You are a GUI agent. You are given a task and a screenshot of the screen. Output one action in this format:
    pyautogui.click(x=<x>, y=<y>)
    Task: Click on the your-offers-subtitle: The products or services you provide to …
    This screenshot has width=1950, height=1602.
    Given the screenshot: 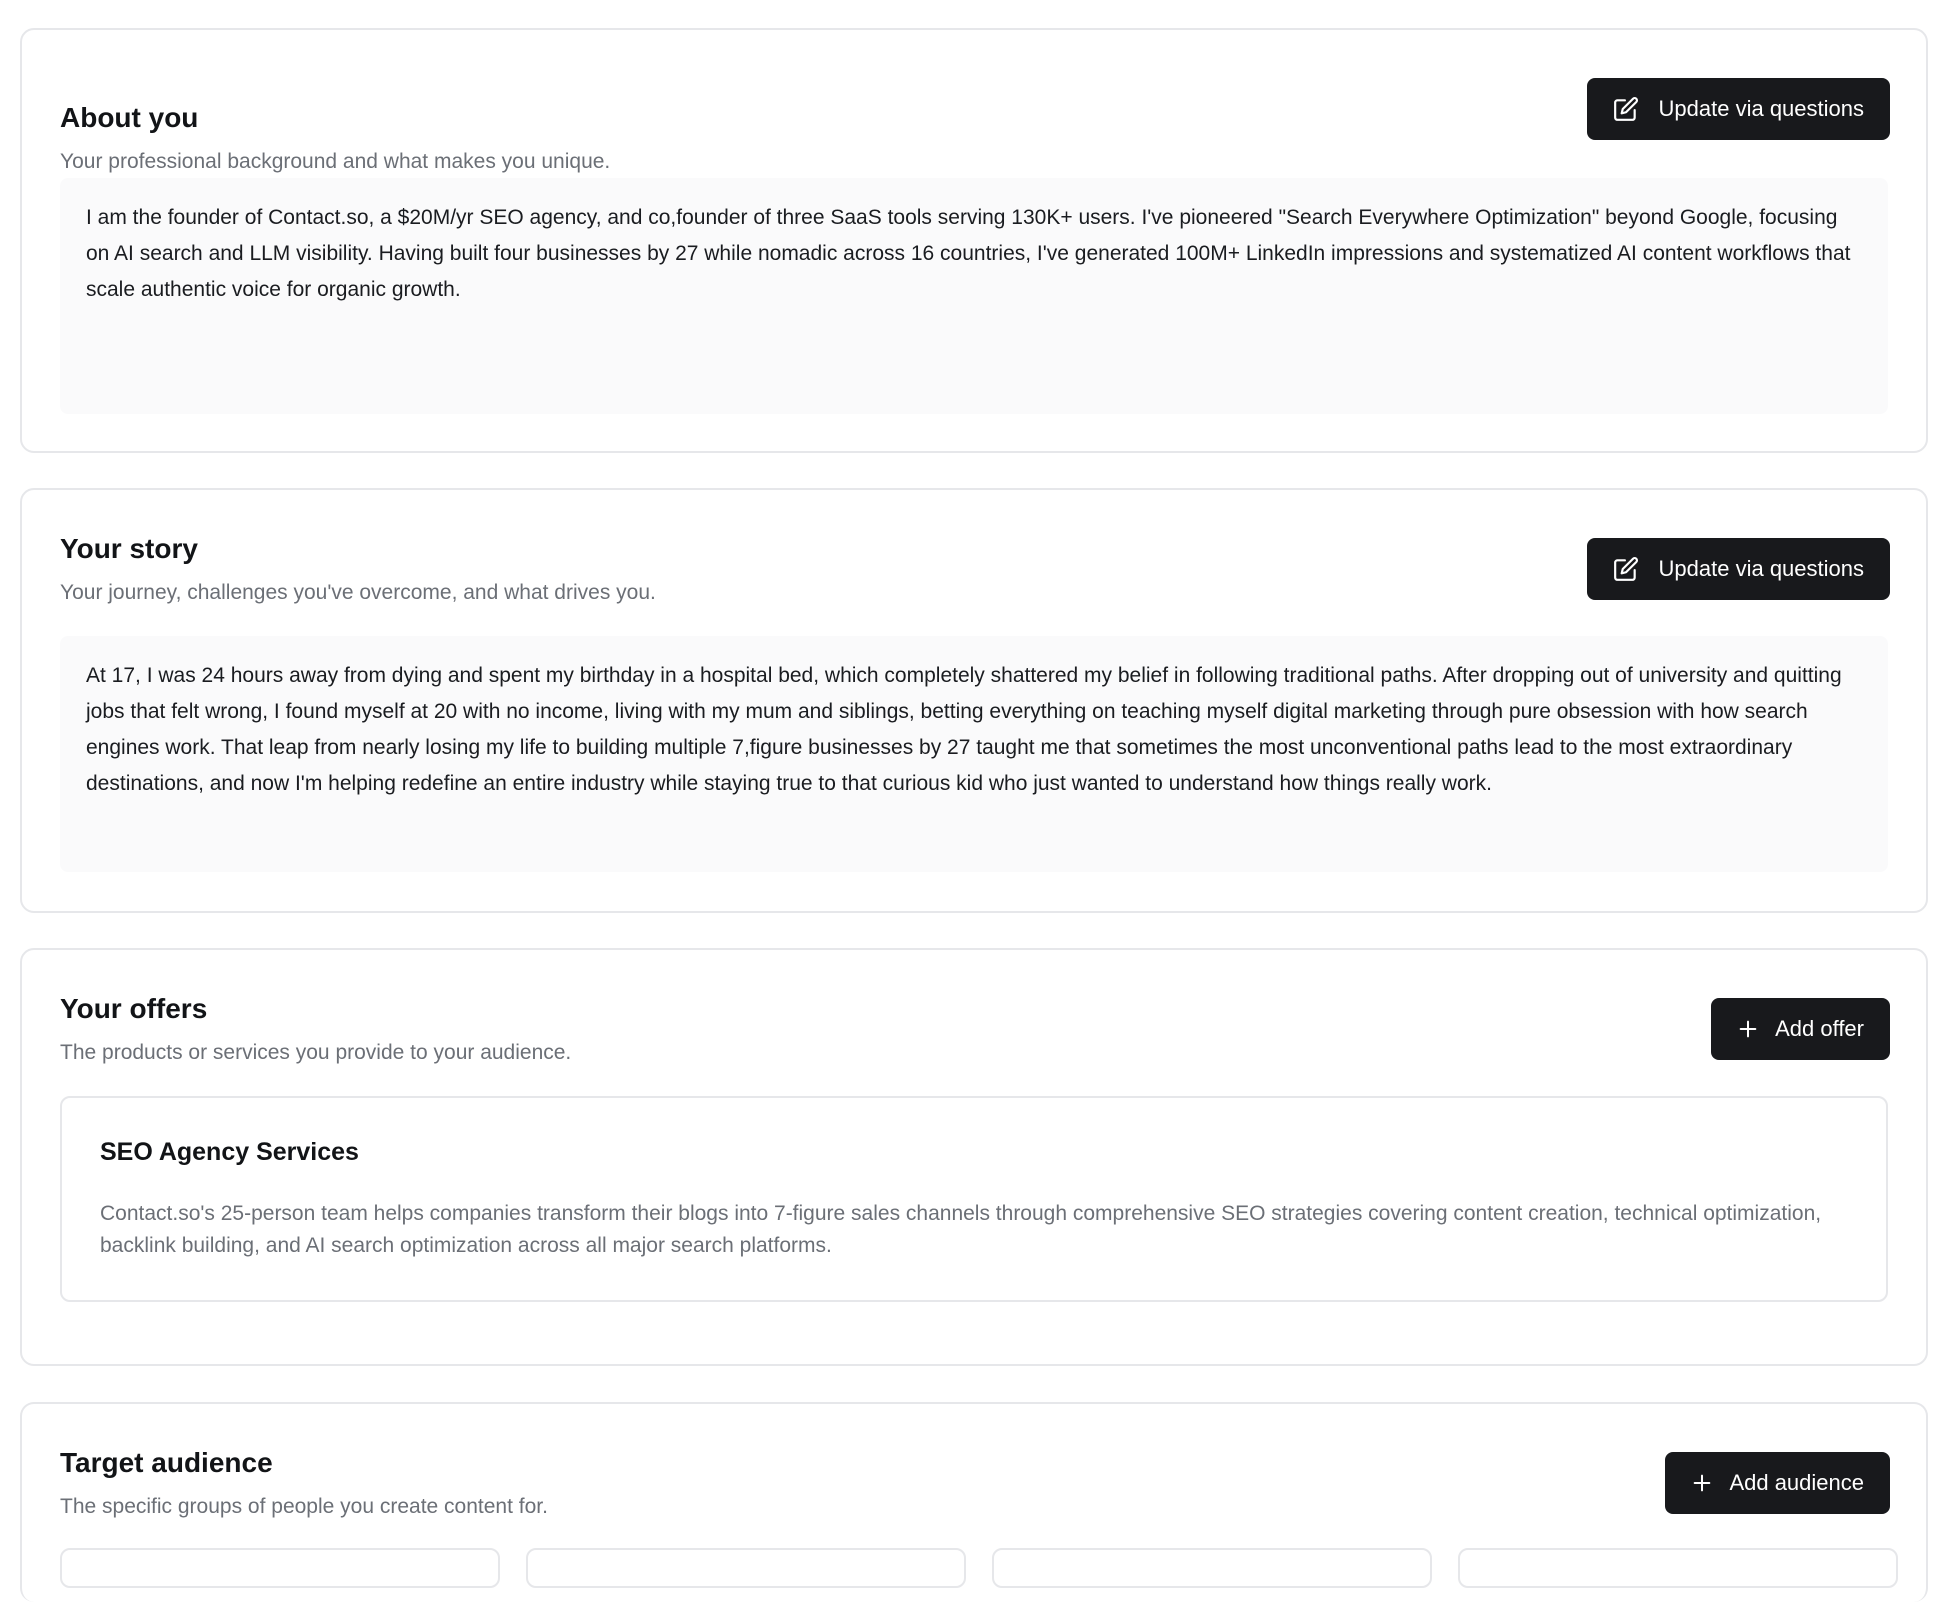 What is the action you would take?
    pyautogui.click(x=316, y=1052)
    